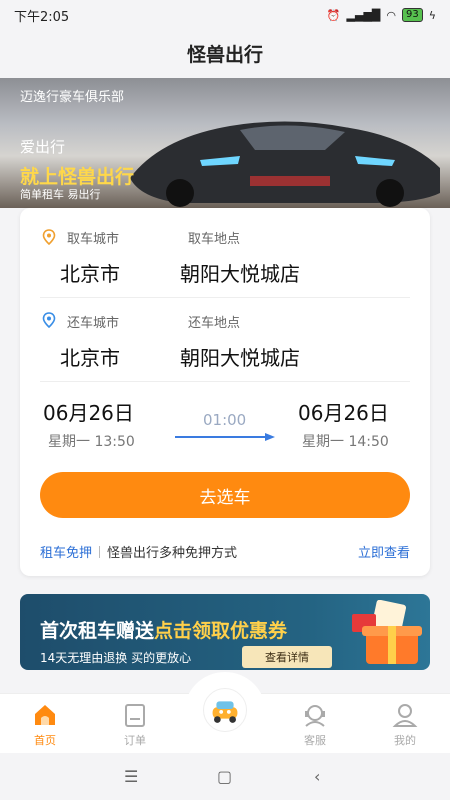 The image size is (450, 800). I want to click on page-title: 怪兽出行, so click(225, 53).